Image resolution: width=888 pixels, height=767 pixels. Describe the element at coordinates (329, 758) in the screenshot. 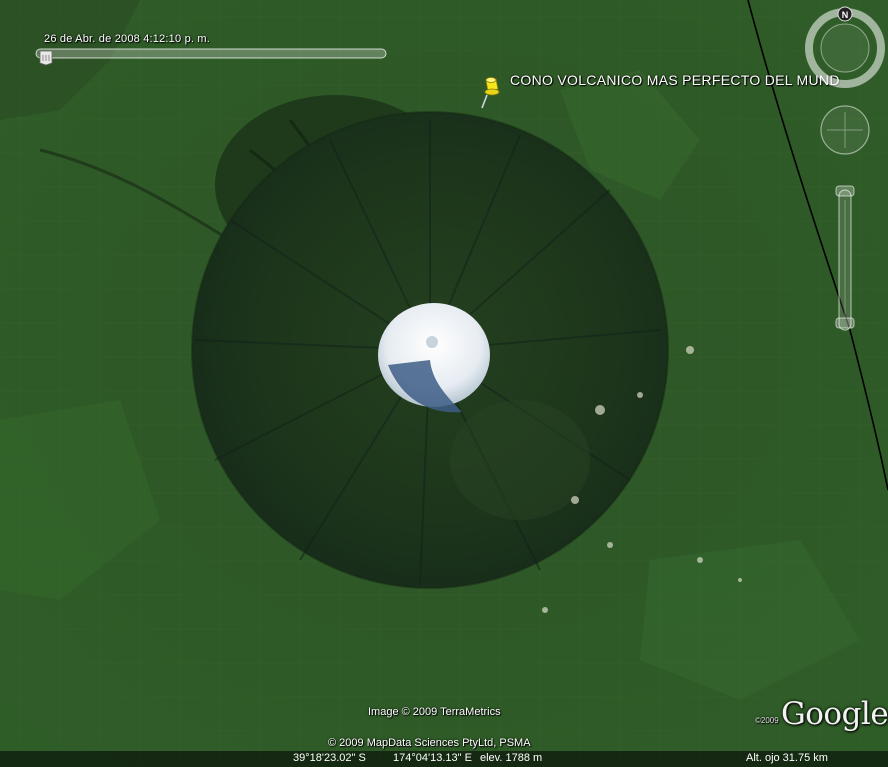

I see `status-latitude: 39°18'23.02" S` at that location.